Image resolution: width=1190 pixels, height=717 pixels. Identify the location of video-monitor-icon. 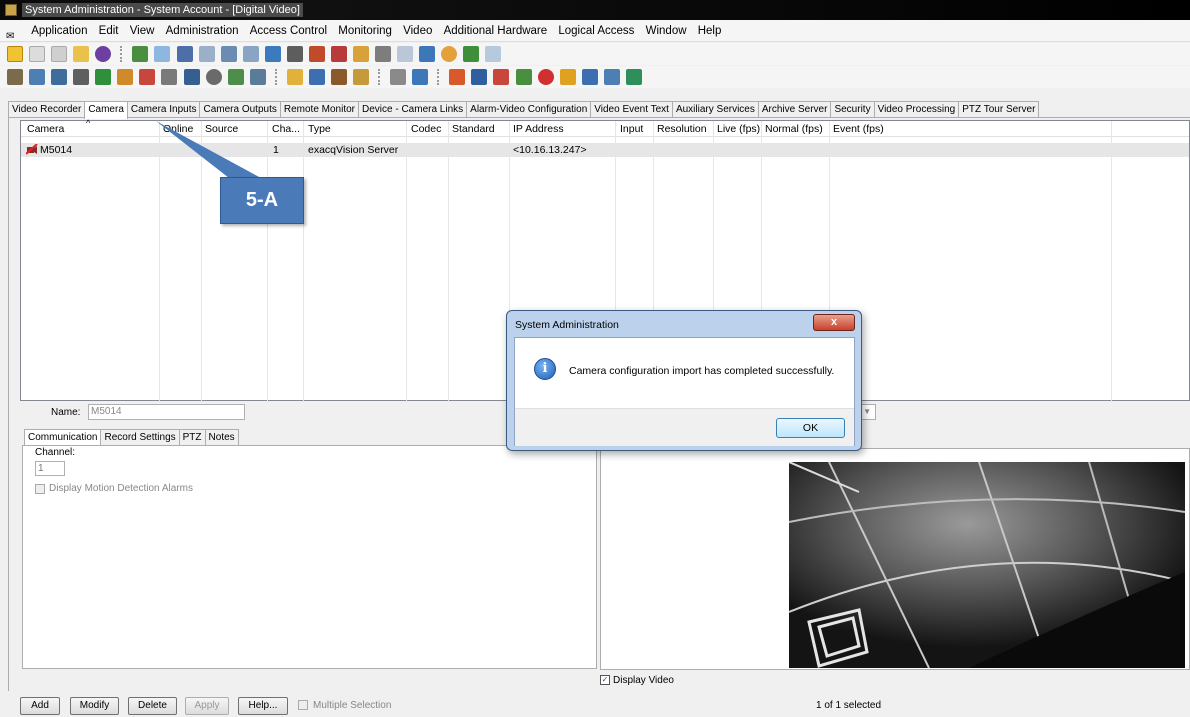
(479, 77).